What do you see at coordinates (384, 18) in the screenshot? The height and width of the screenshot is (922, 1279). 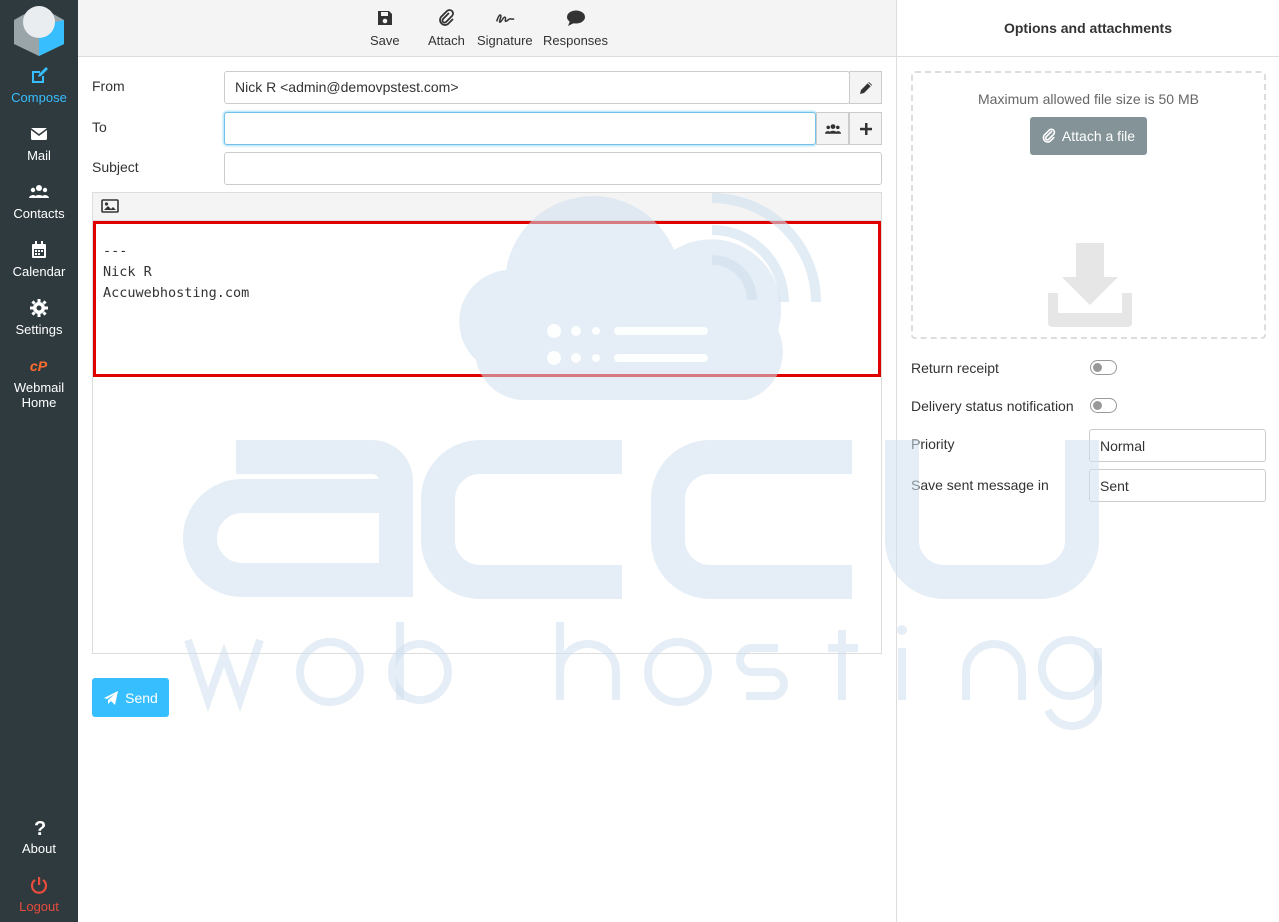 I see `save-icon` at bounding box center [384, 18].